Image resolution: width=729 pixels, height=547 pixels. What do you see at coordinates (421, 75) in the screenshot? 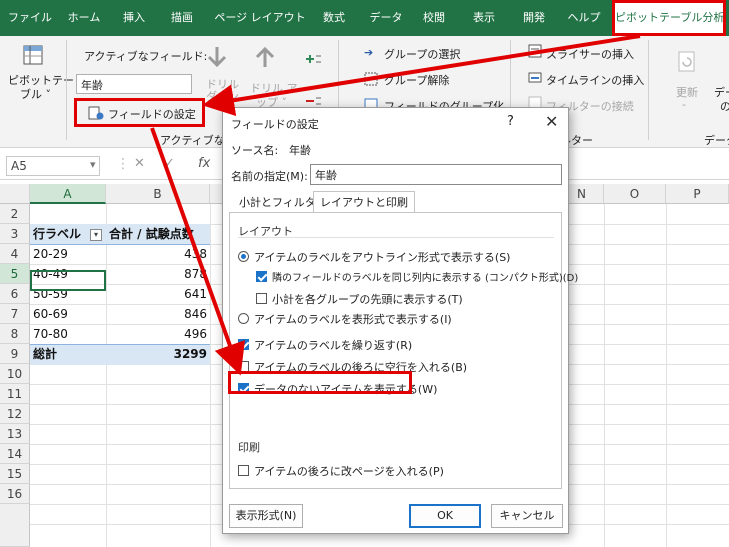
I see `arrow-tab-to-field-settings` at bounding box center [421, 75].